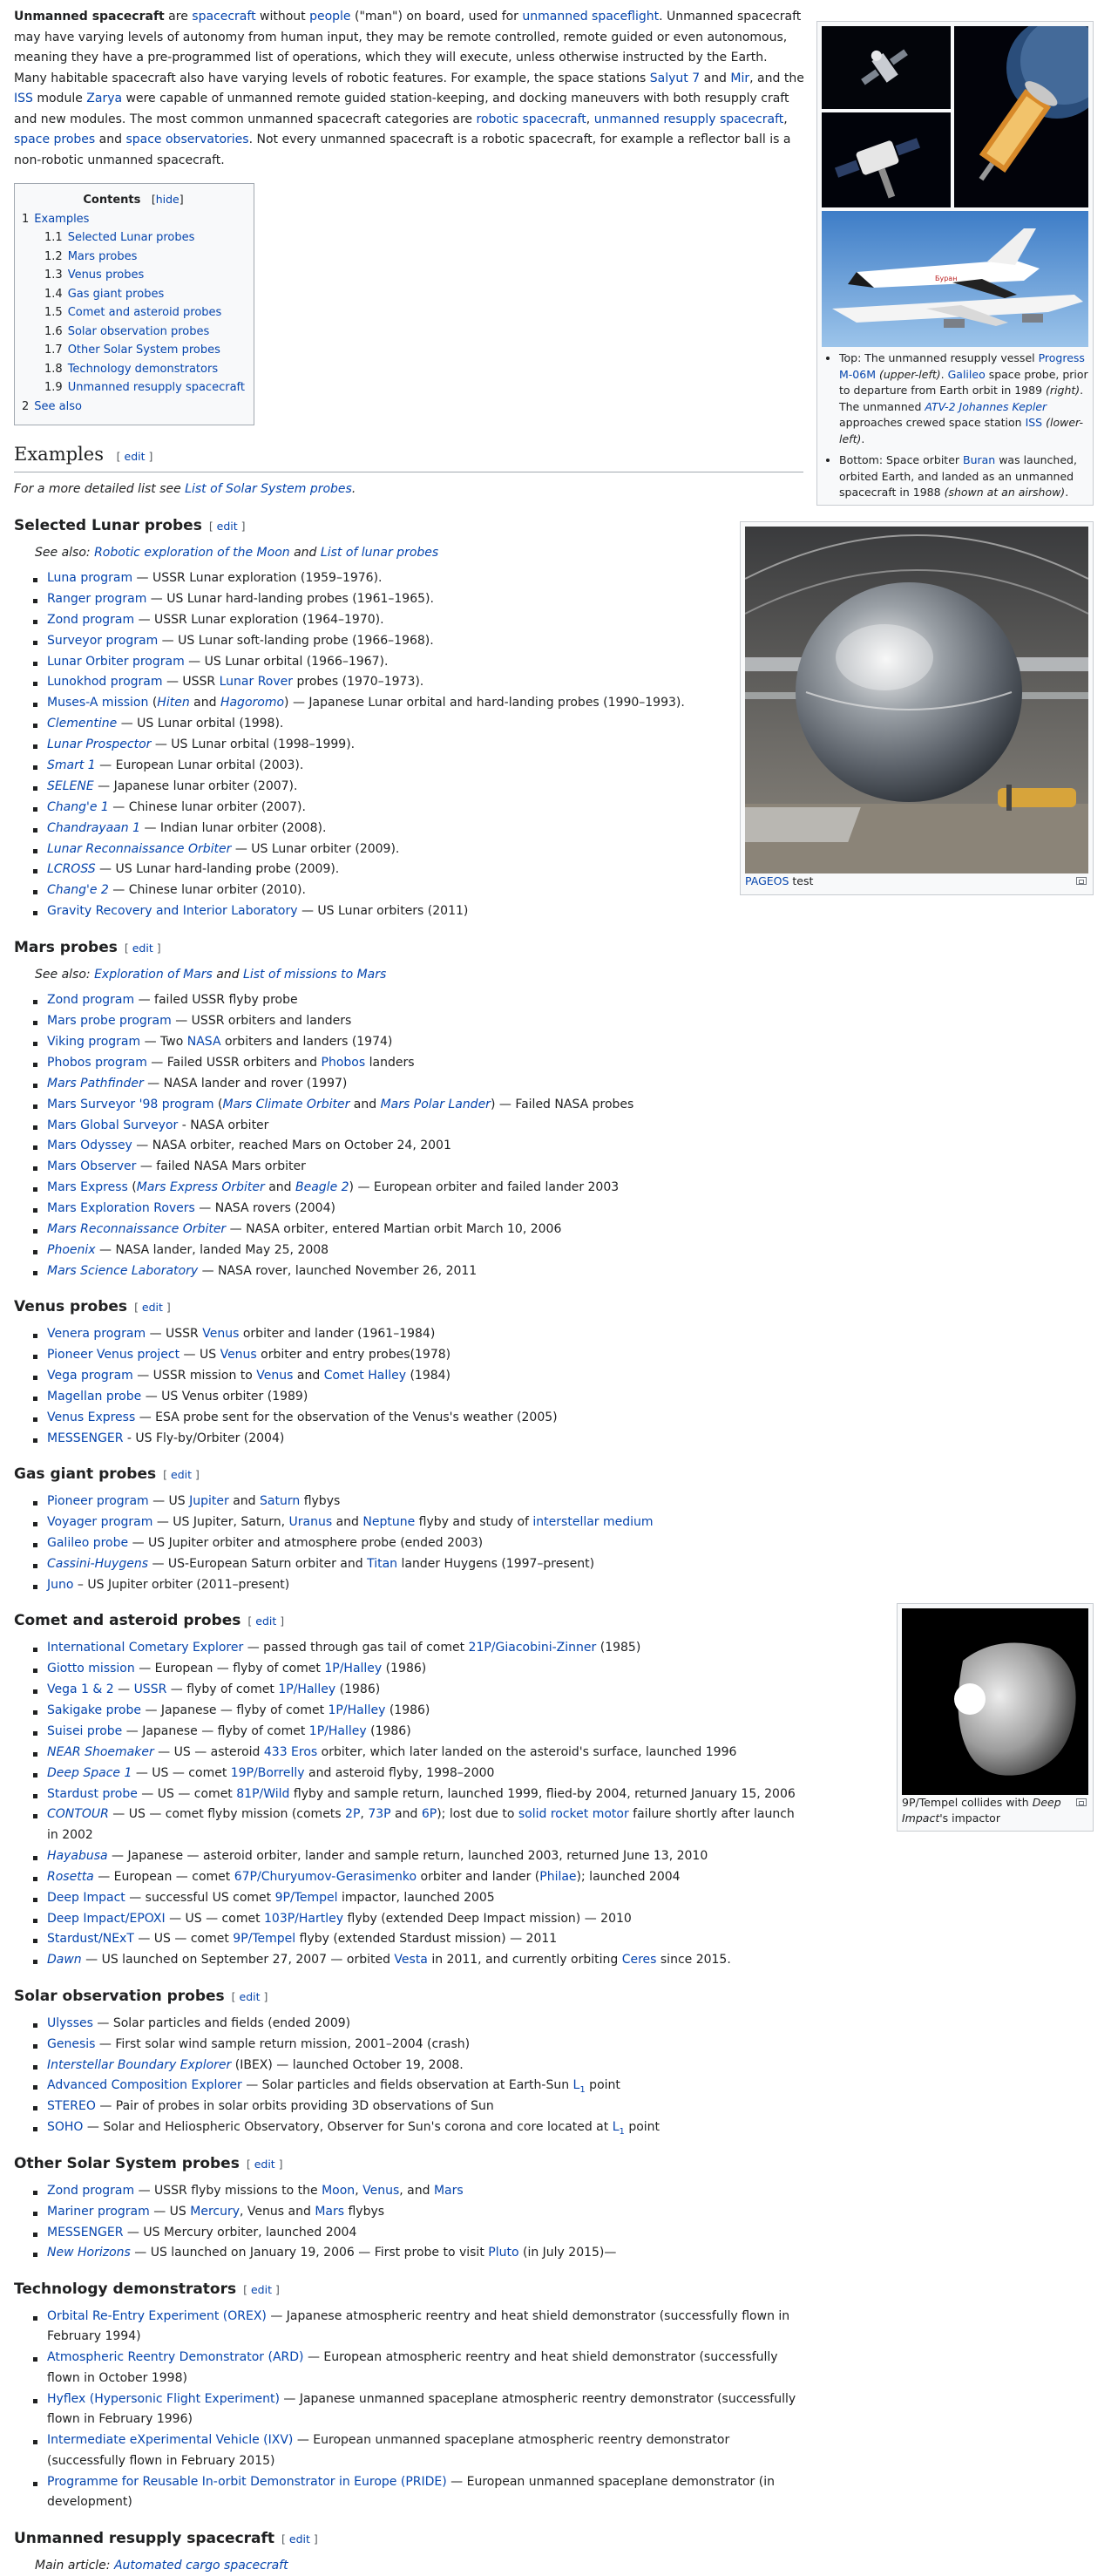  Describe the element at coordinates (209, 1501) in the screenshot. I see `inline-link: Jupiter` at that location.